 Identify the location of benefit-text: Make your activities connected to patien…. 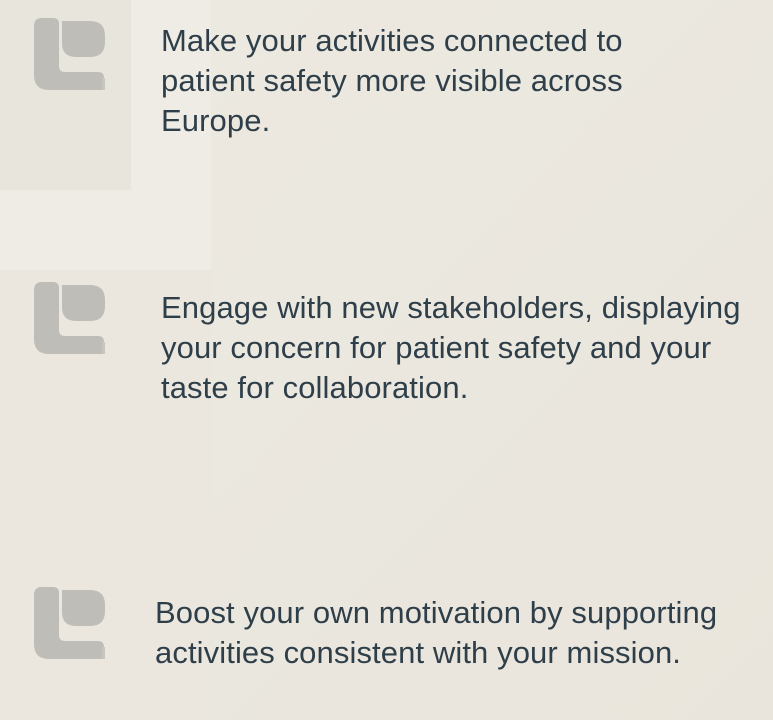
(392, 80).